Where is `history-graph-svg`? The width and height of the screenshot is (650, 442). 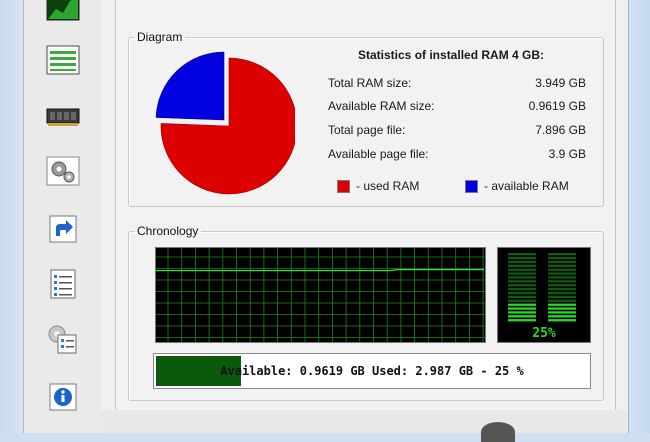 history-graph-svg is located at coordinates (320, 295).